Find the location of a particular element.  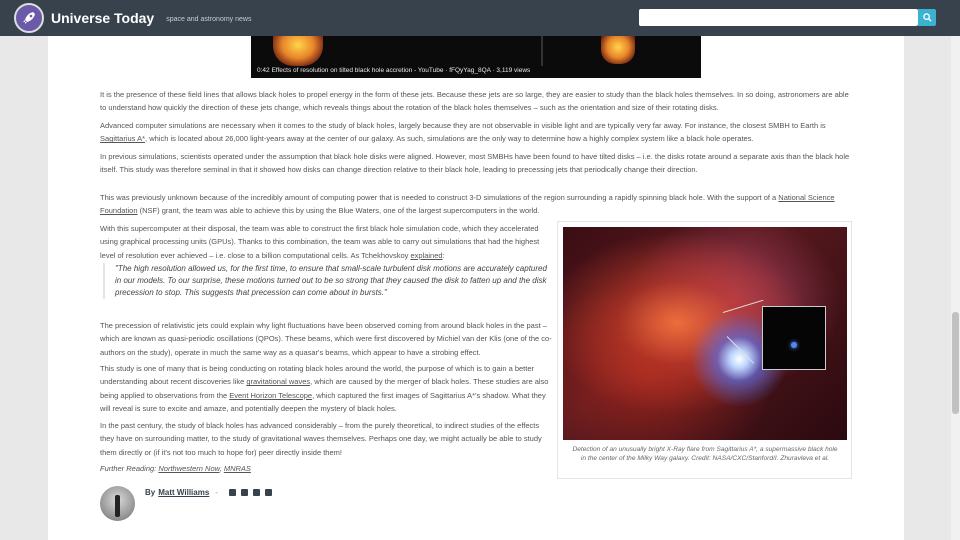

search-icon is located at coordinates (927, 17).